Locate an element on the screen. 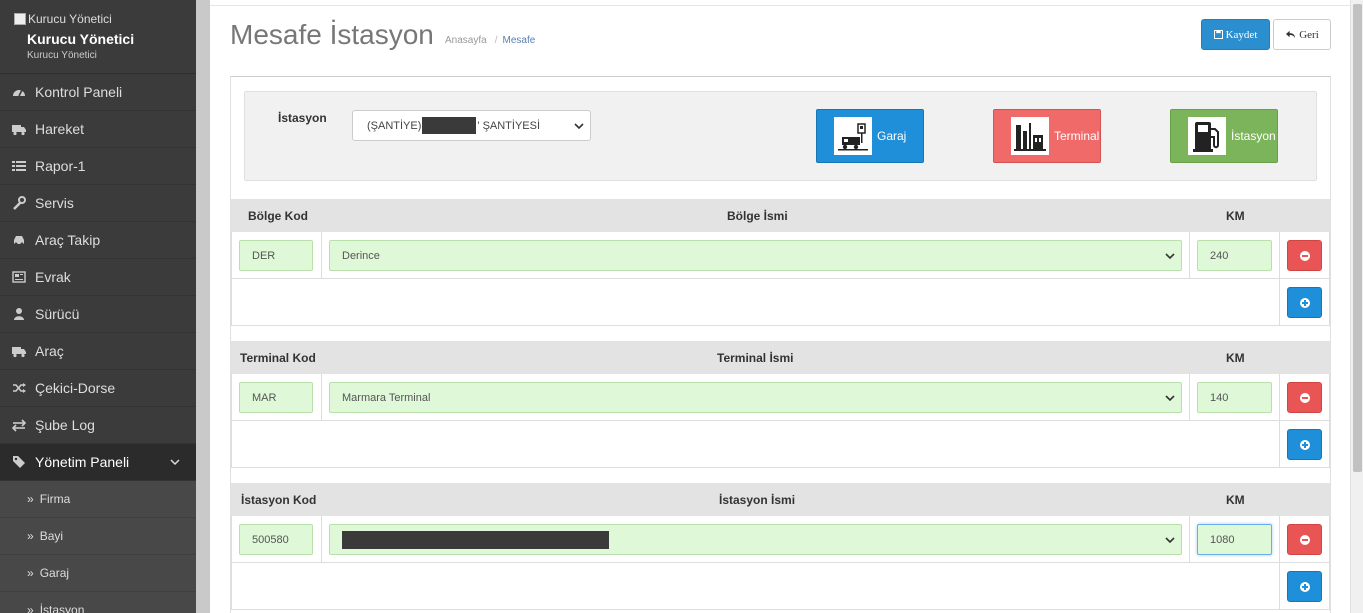  region-km-input: 240 is located at coordinates (1234, 255).